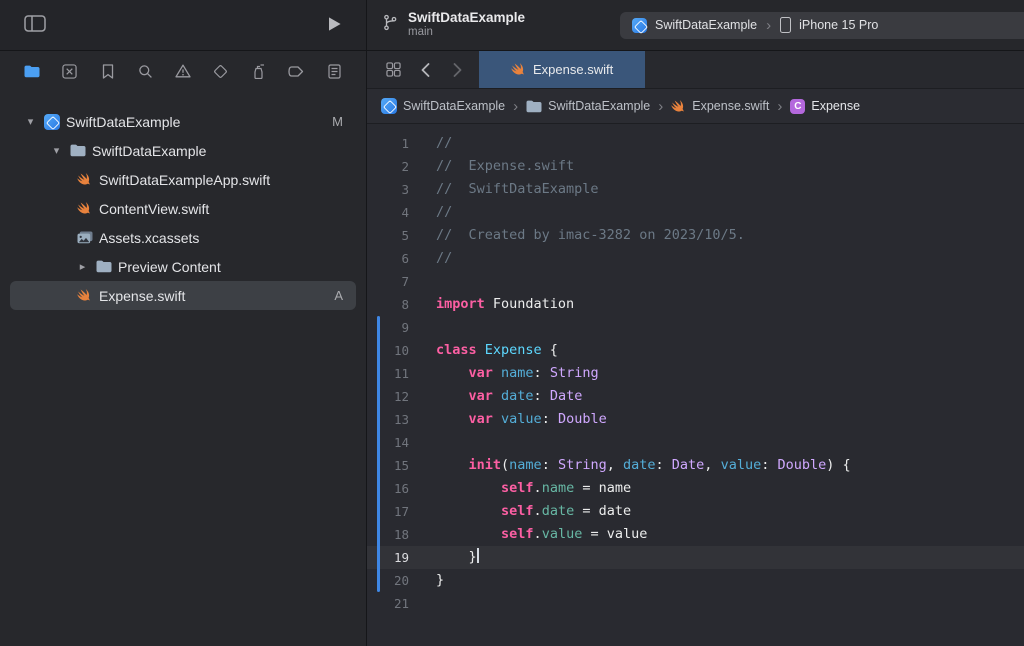 The image size is (1024, 646). Describe the element at coordinates (695, 166) in the screenshot. I see `code-line-2: 2 // Expense.swift` at that location.